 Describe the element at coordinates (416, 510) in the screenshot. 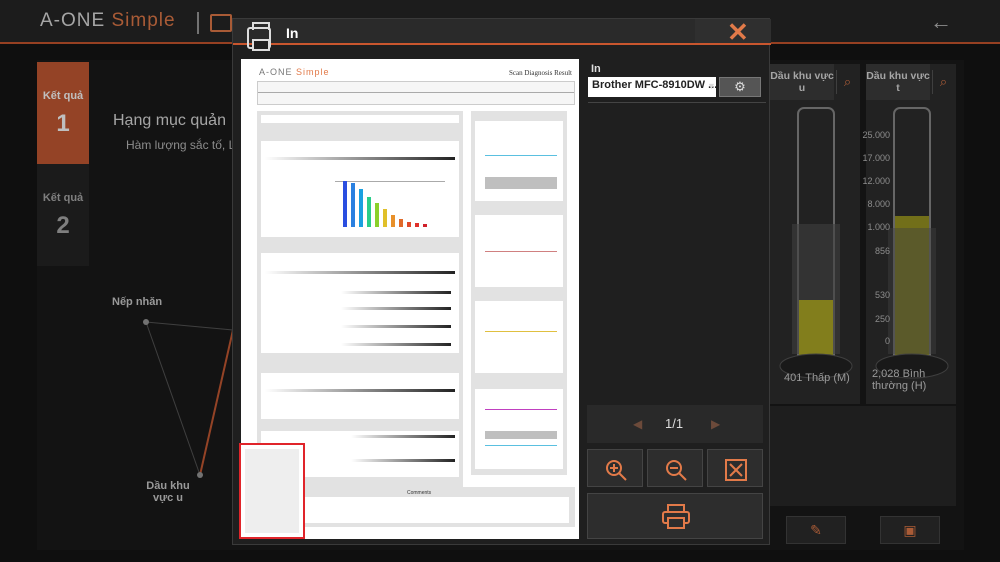

I see `preview-comments-box` at that location.